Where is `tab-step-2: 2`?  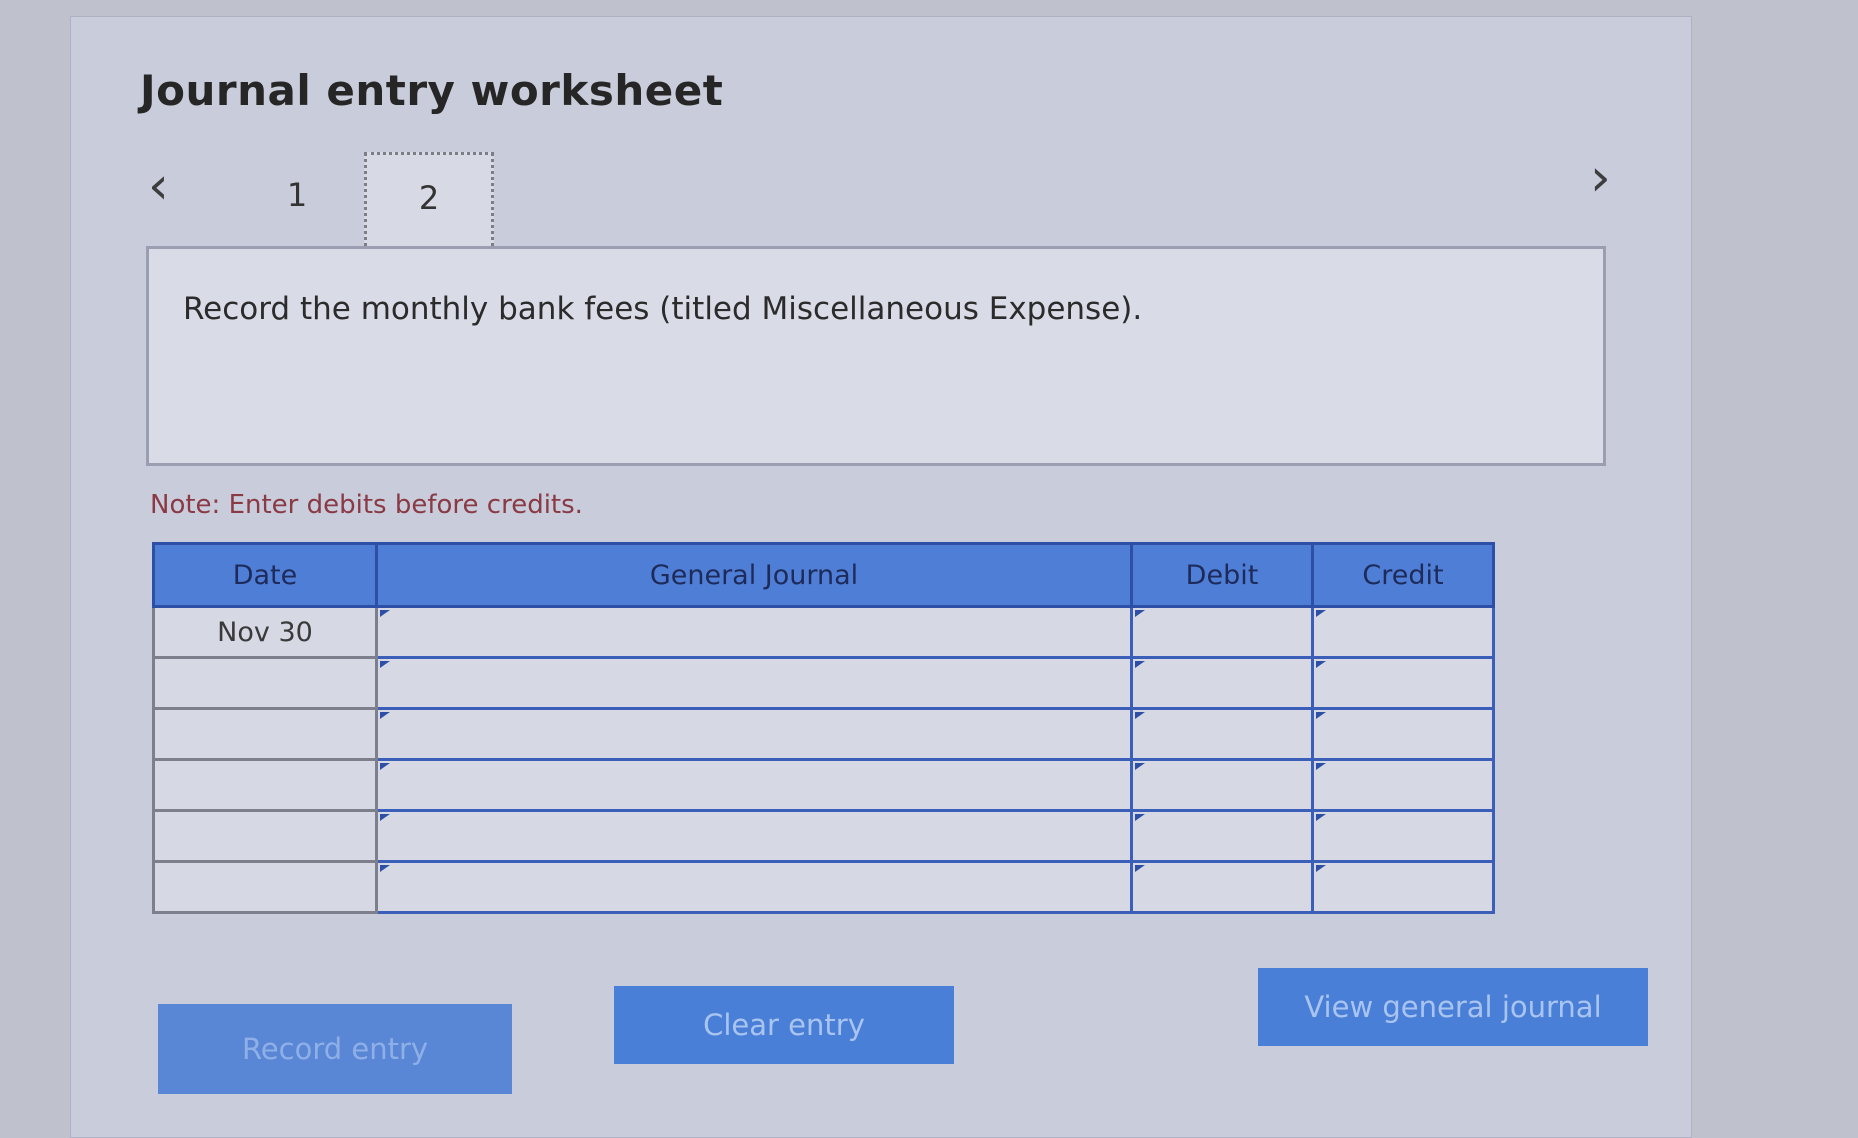
tab-step-2: 2 is located at coordinates (429, 203).